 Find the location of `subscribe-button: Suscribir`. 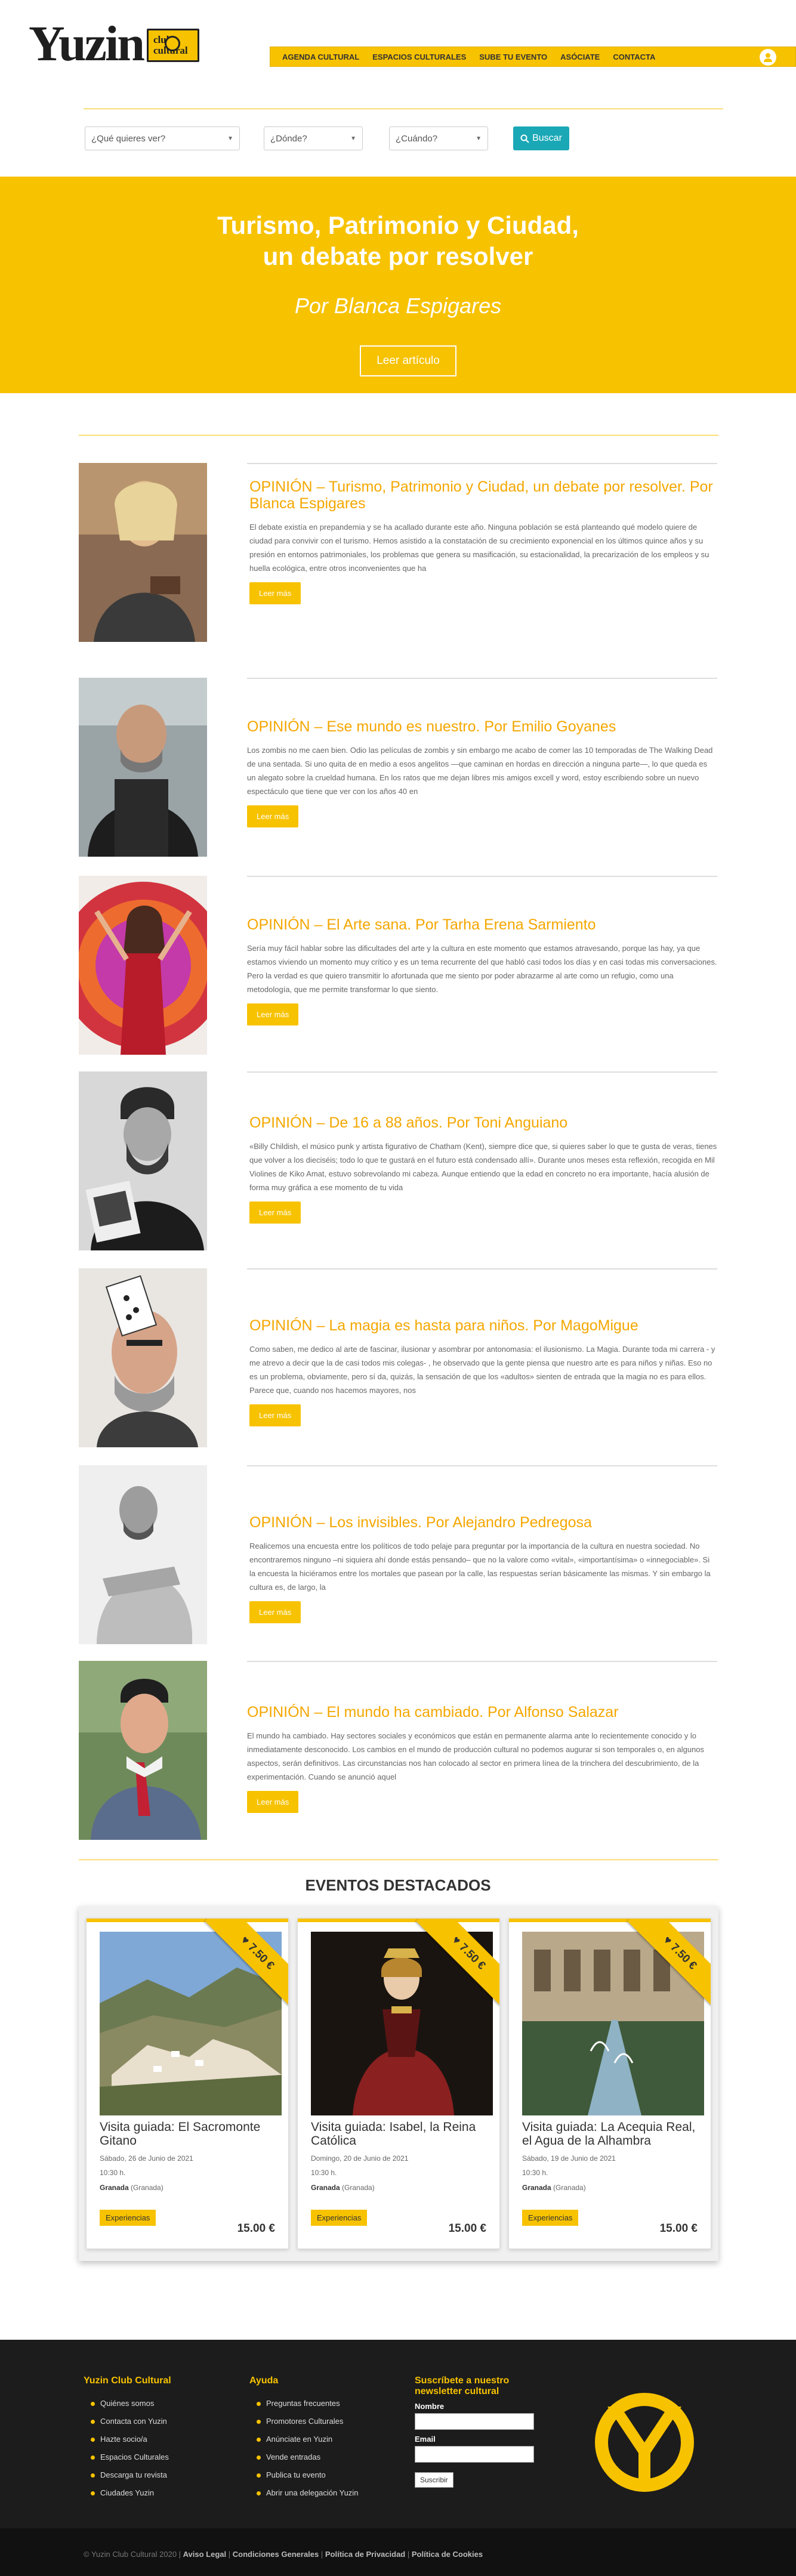

subscribe-button: Suscribir is located at coordinates (434, 2480).